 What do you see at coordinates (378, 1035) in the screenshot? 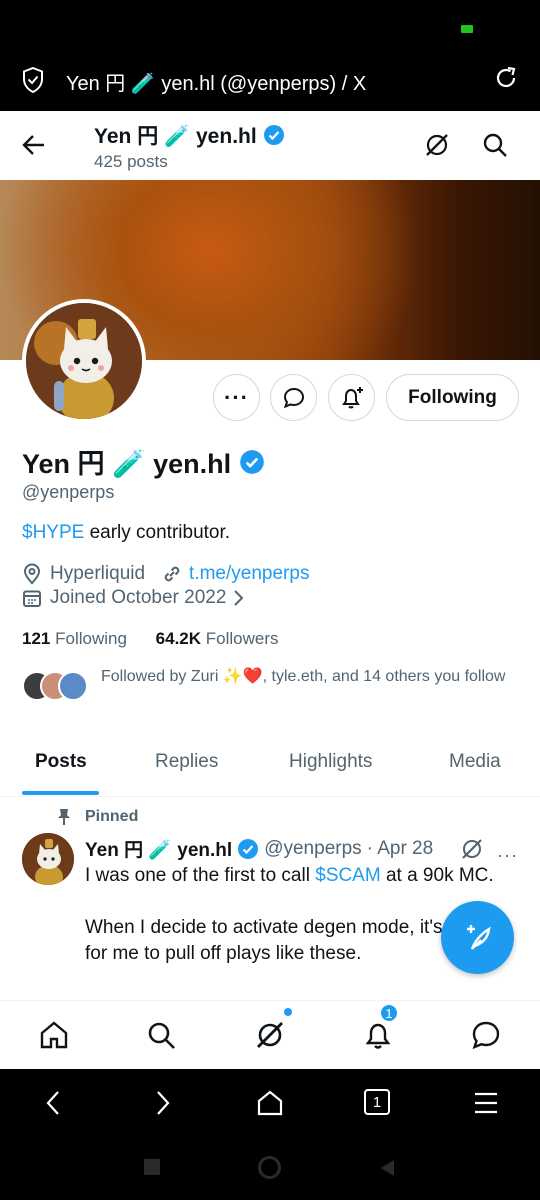
I see `notifications-bell-icon` at bounding box center [378, 1035].